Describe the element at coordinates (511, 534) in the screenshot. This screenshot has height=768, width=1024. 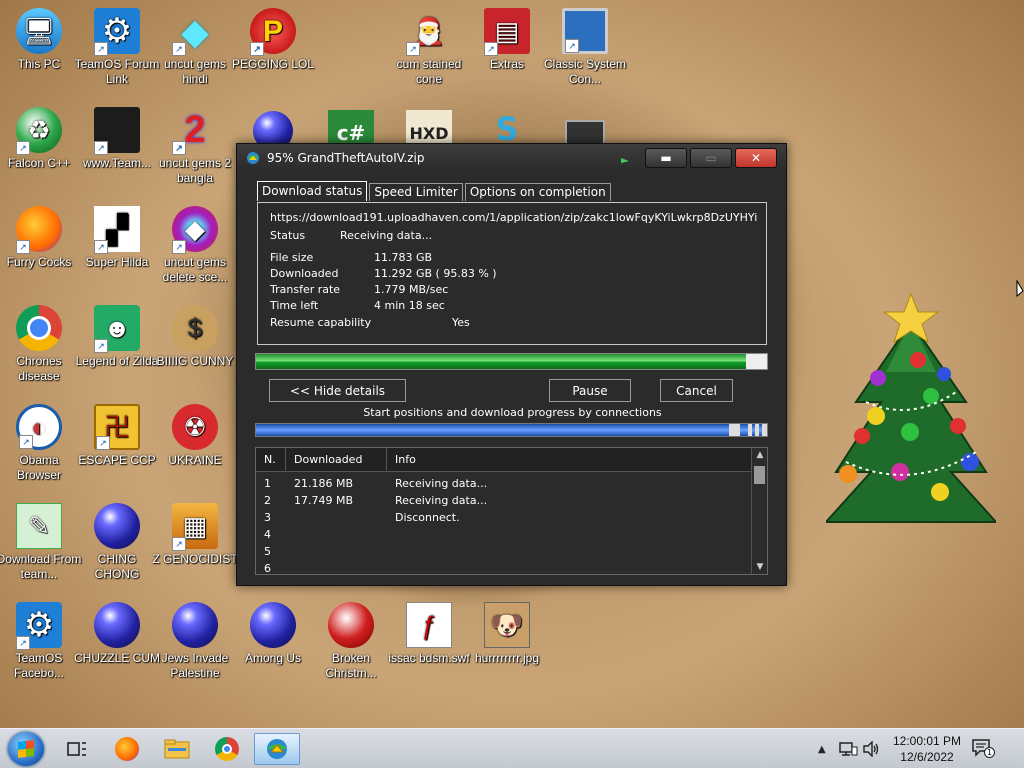
I see `list-item: 4` at that location.